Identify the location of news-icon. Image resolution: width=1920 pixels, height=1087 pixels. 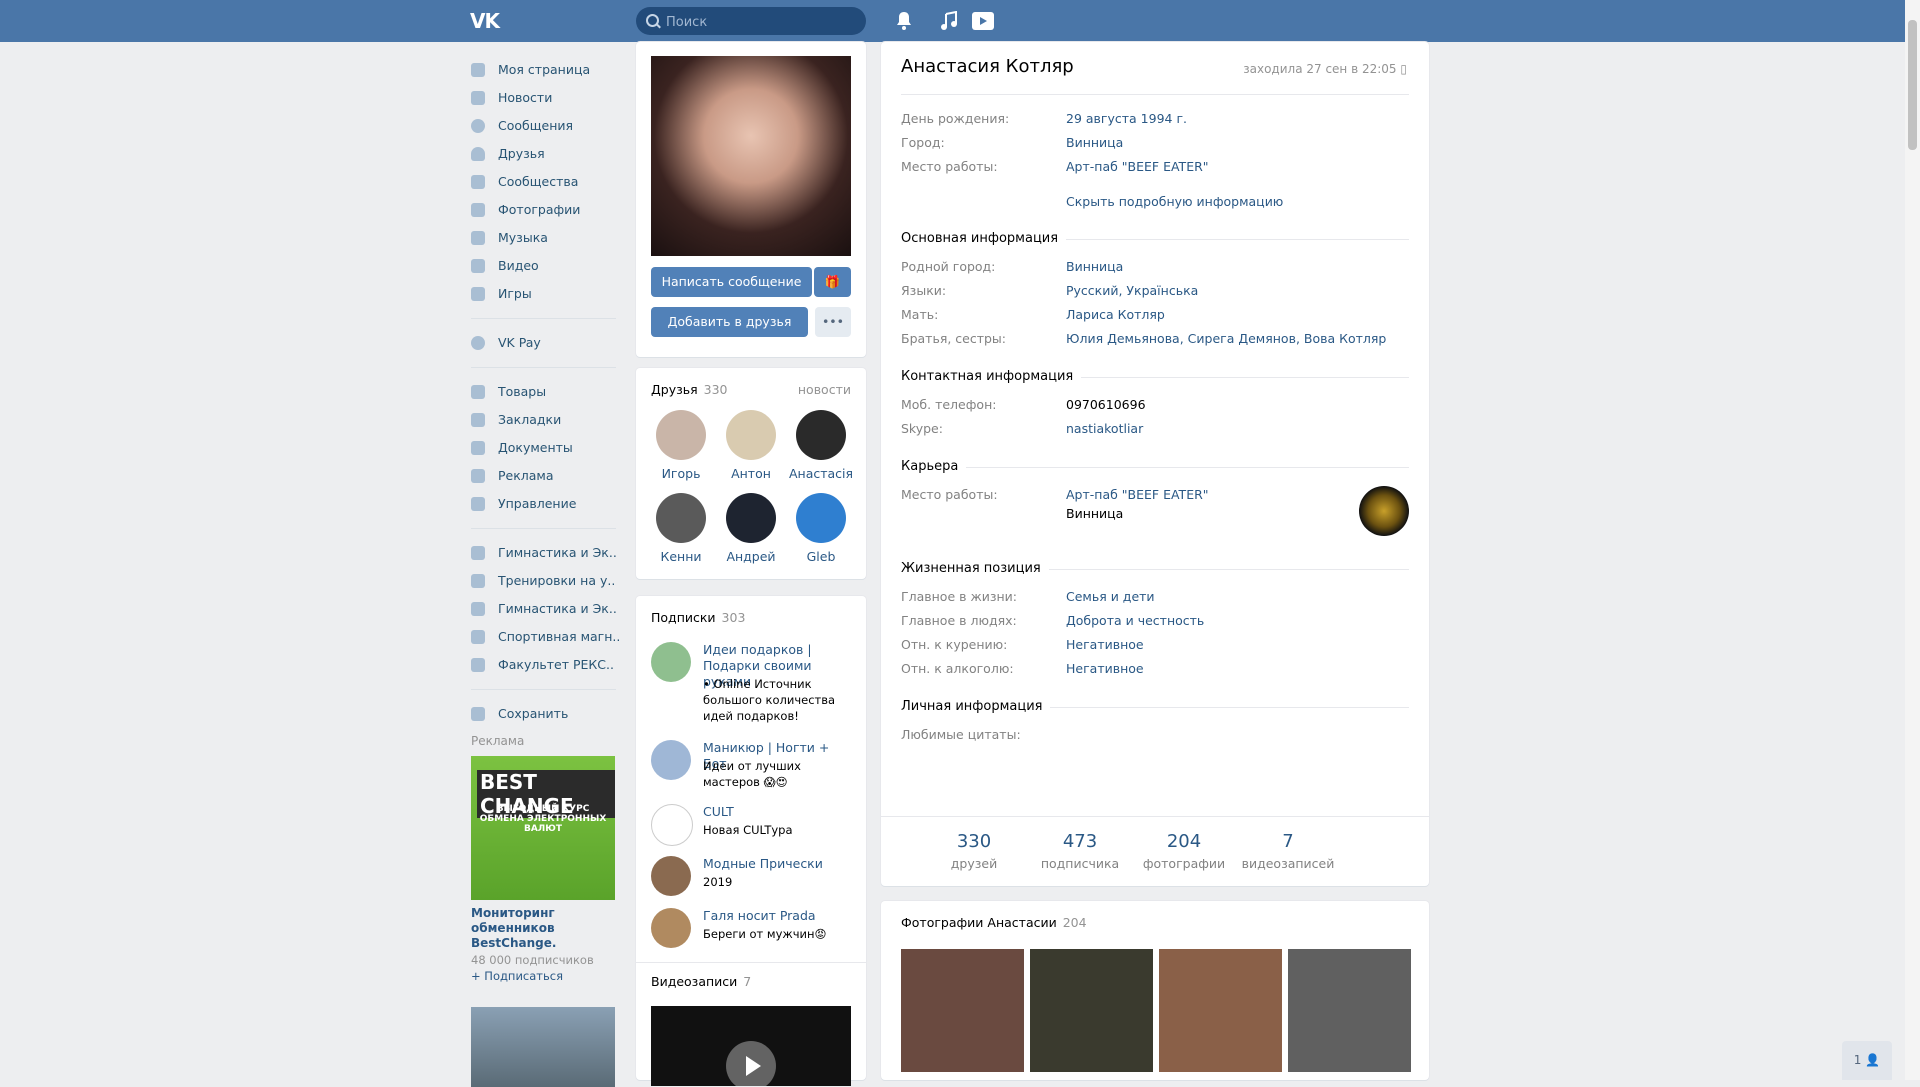
(478, 98).